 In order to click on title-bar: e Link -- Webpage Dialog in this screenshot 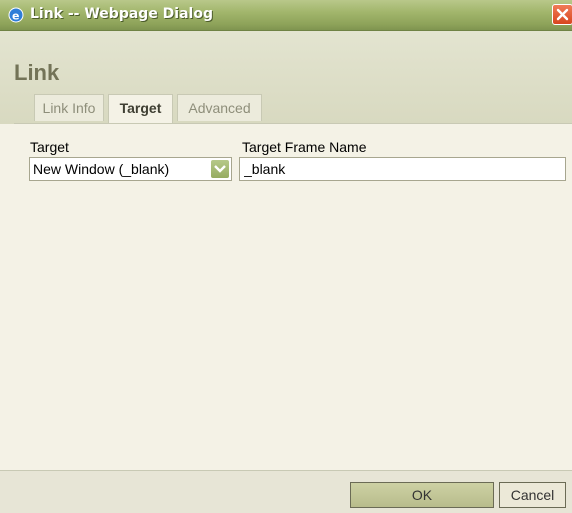, I will do `click(286, 15)`.